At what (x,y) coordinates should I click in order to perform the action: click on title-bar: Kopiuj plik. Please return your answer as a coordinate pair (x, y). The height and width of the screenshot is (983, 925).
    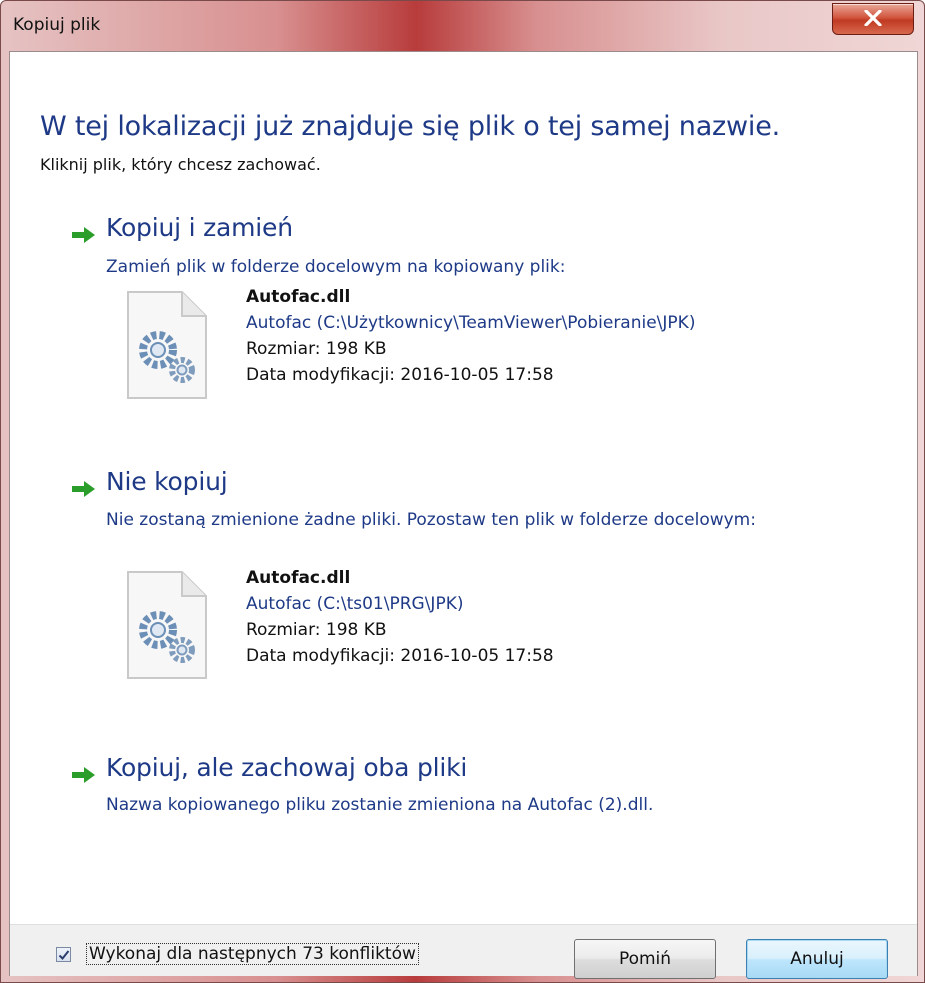
    Looking at the image, I should click on (463, 26).